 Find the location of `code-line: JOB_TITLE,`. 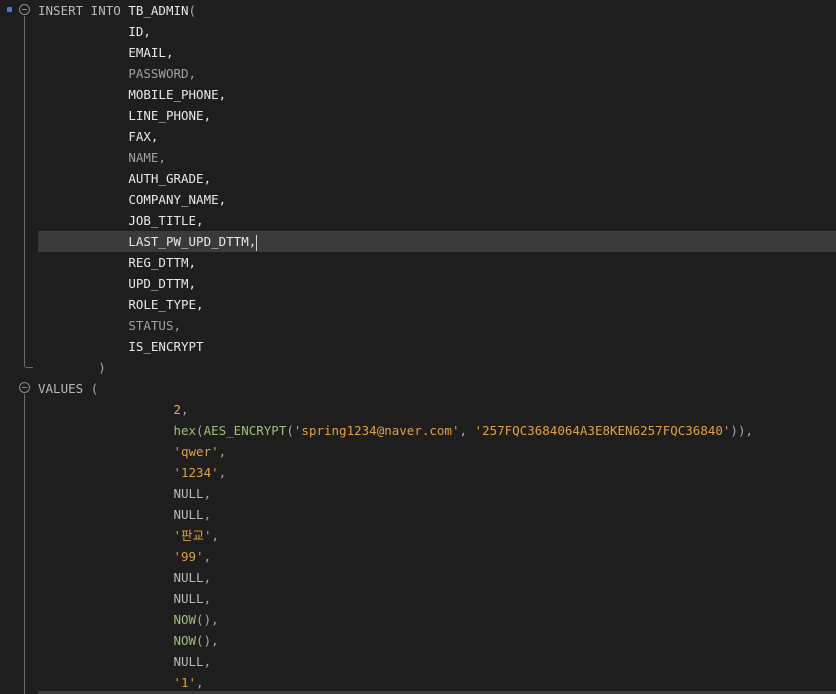

code-line: JOB_TITLE, is located at coordinates (437, 220).